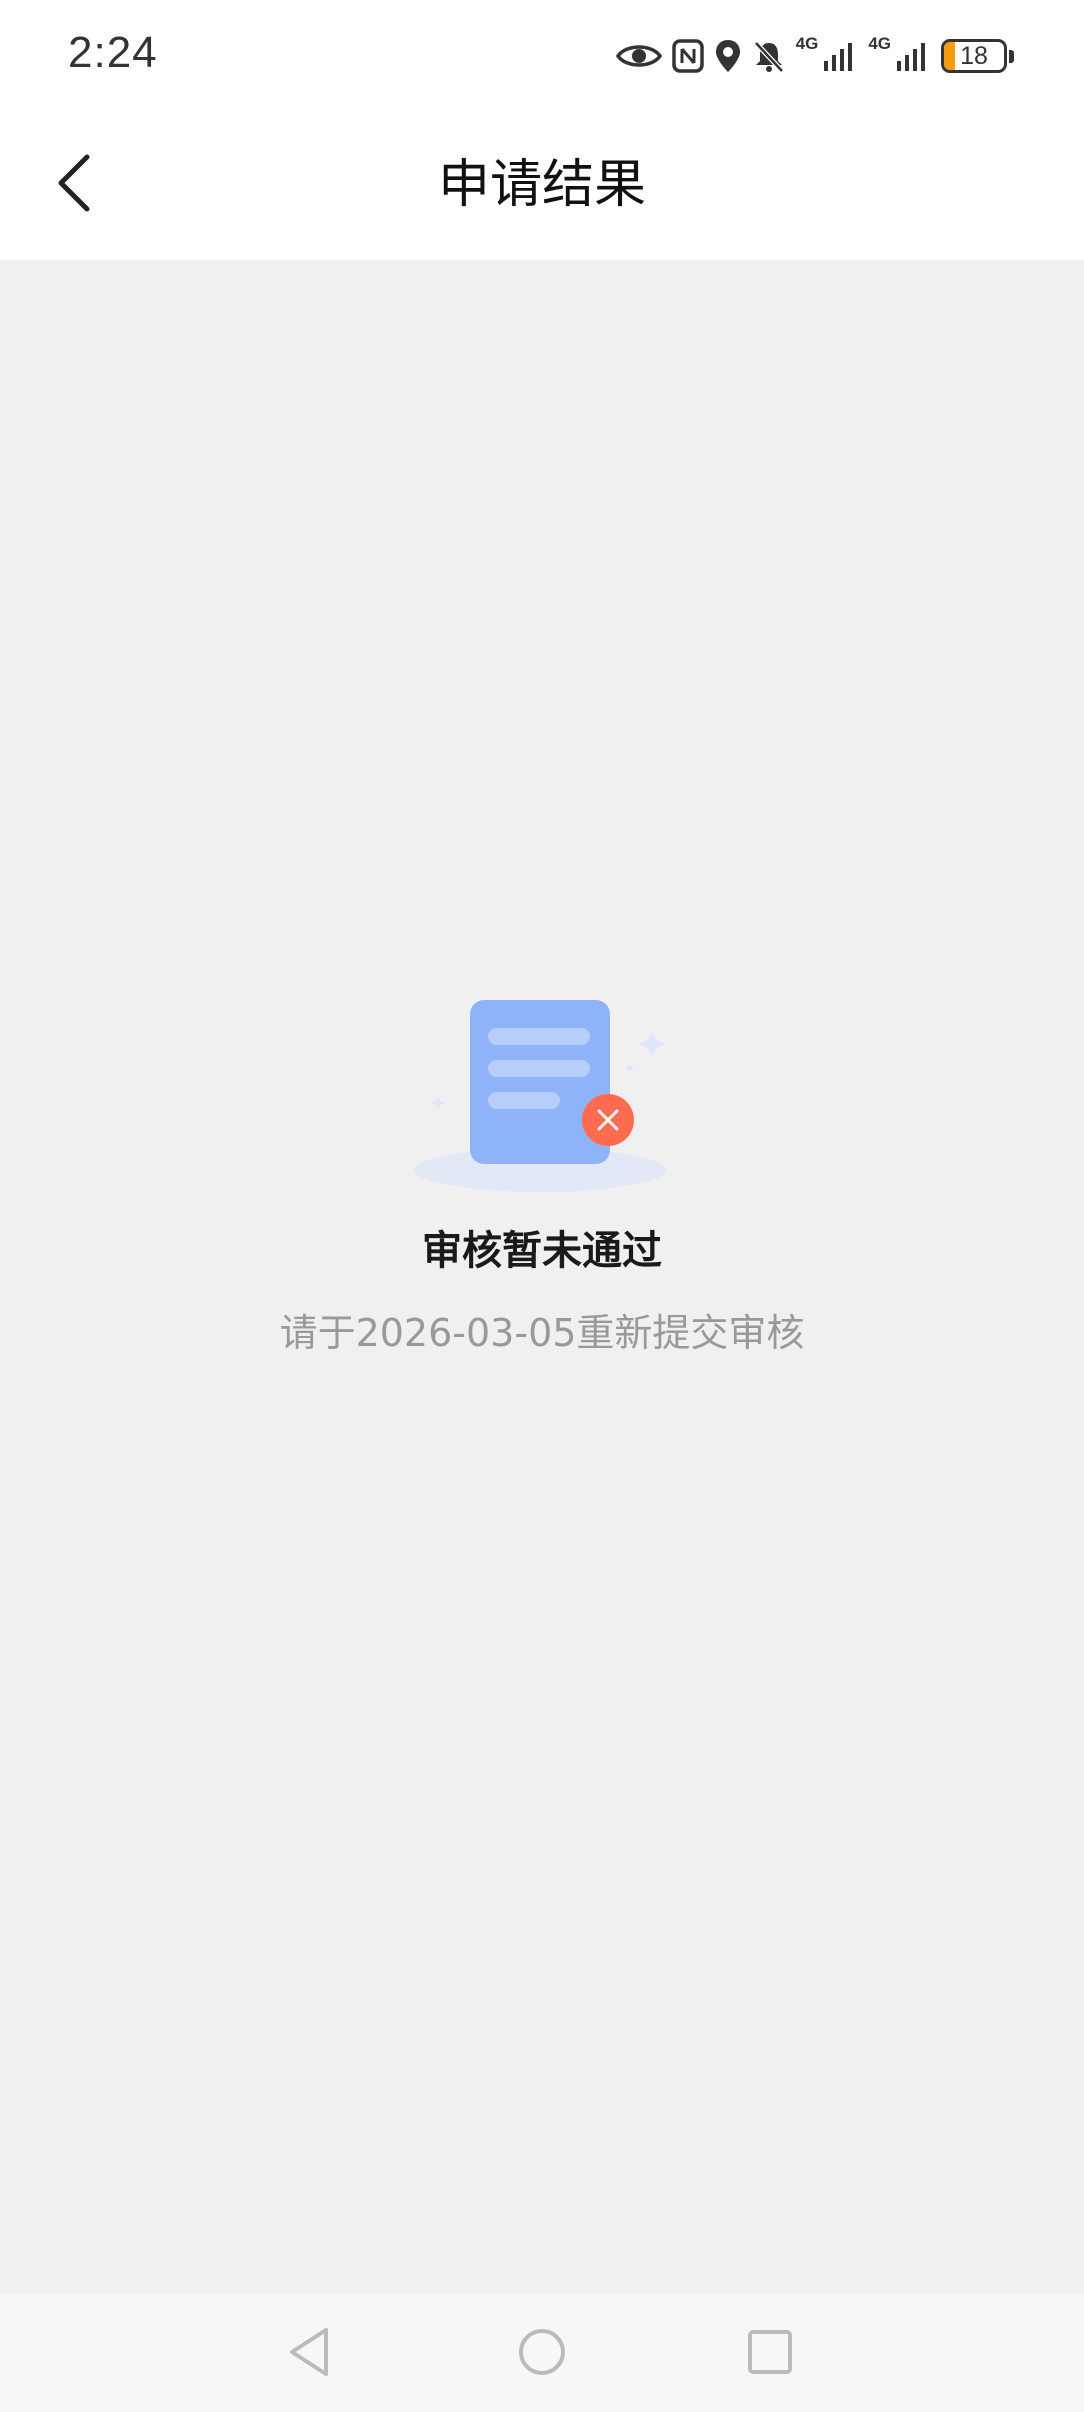 This screenshot has width=1084, height=2412. I want to click on triangle-back-icon, so click(310, 2354).